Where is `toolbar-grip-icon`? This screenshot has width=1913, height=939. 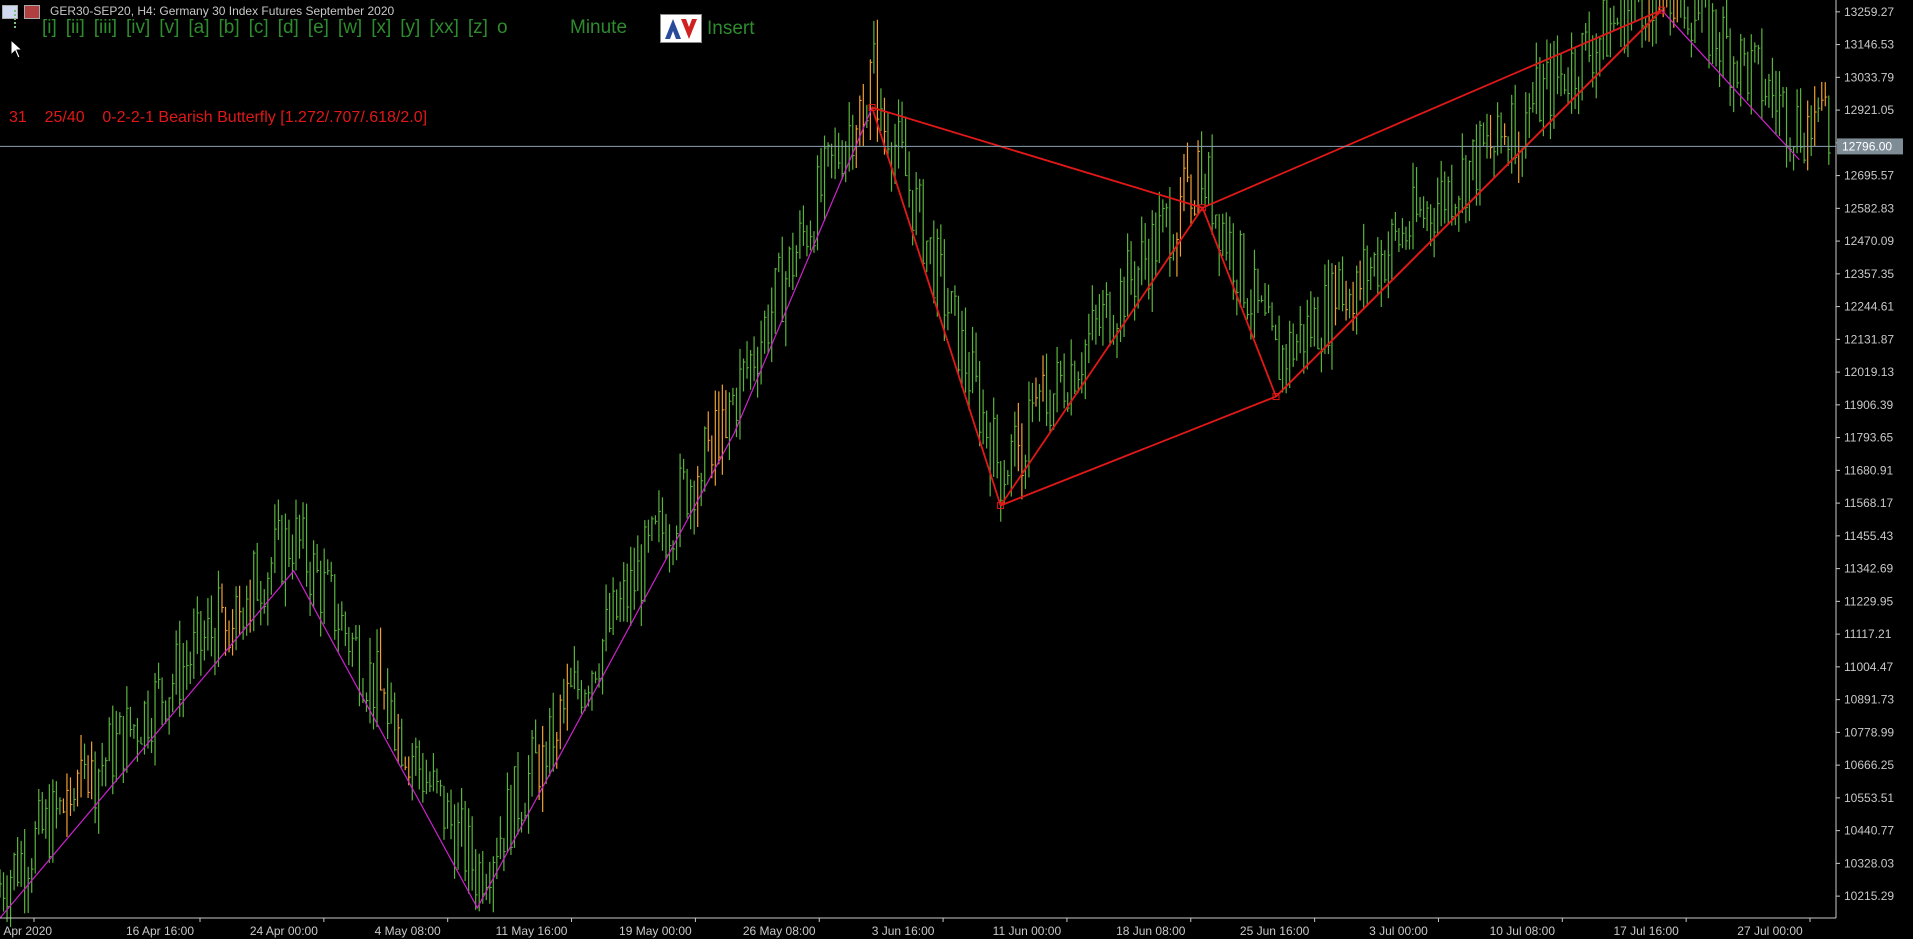 toolbar-grip-icon is located at coordinates (16, 19).